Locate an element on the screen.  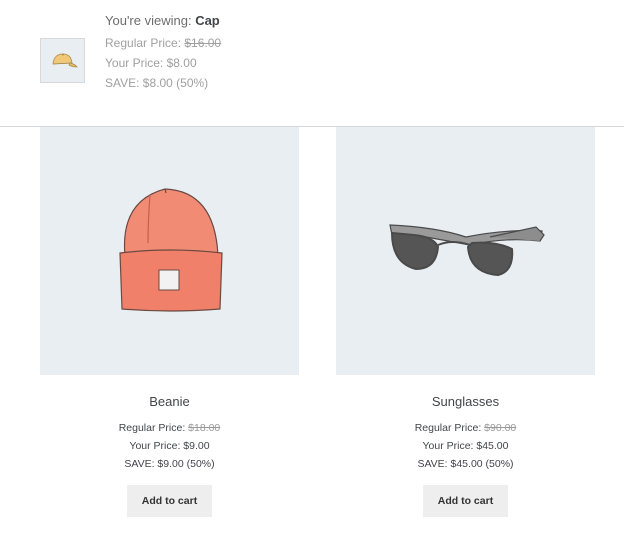
sunglasses-icon is located at coordinates (466, 249).